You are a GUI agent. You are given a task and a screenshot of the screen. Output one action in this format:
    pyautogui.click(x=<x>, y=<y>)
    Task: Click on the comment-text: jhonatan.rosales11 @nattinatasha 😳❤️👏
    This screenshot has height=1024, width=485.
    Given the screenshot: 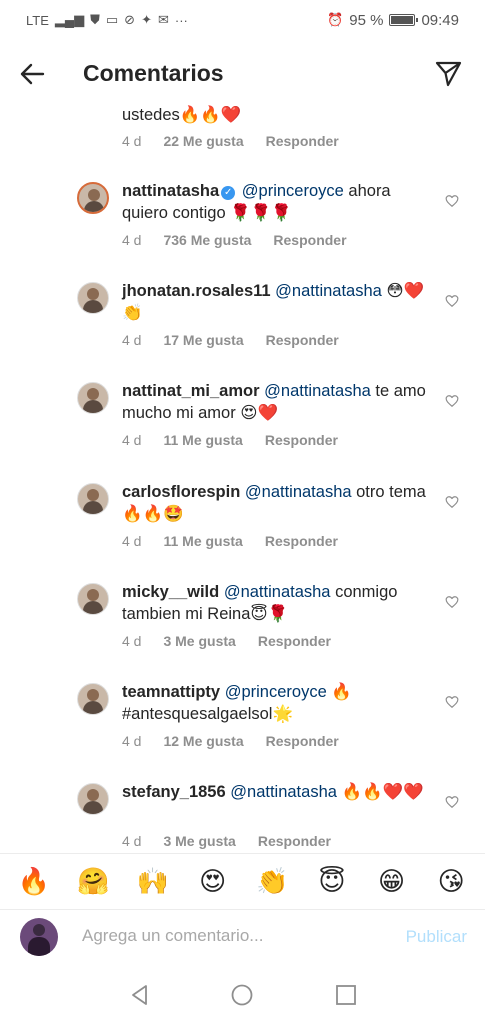 What is the action you would take?
    pyautogui.click(x=277, y=302)
    